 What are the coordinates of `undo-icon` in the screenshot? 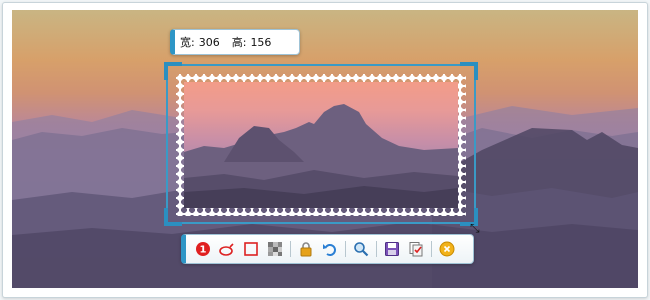 It's located at (330, 249).